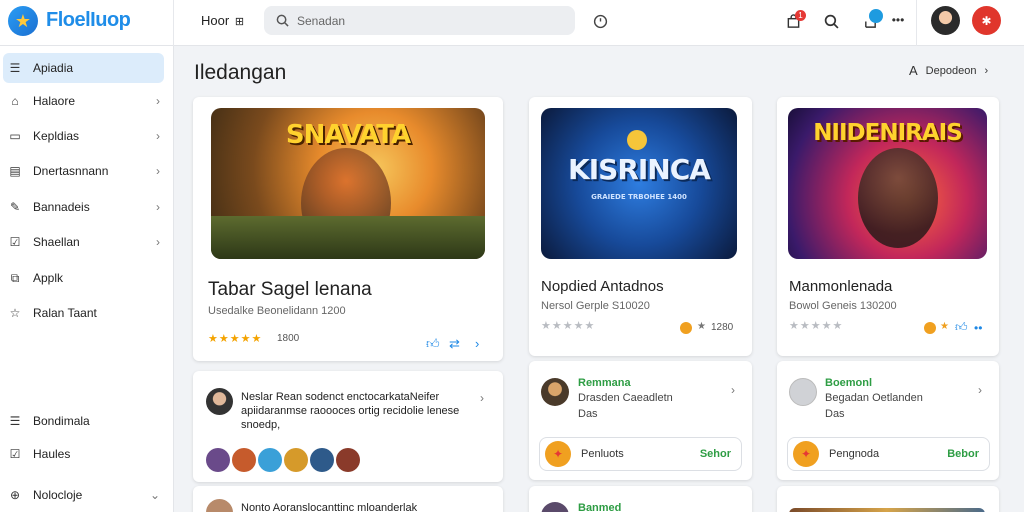 Image resolution: width=1024 pixels, height=512 pixels. Describe the element at coordinates (348, 135) in the screenshot. I see `art-title: SNAVATA` at that location.